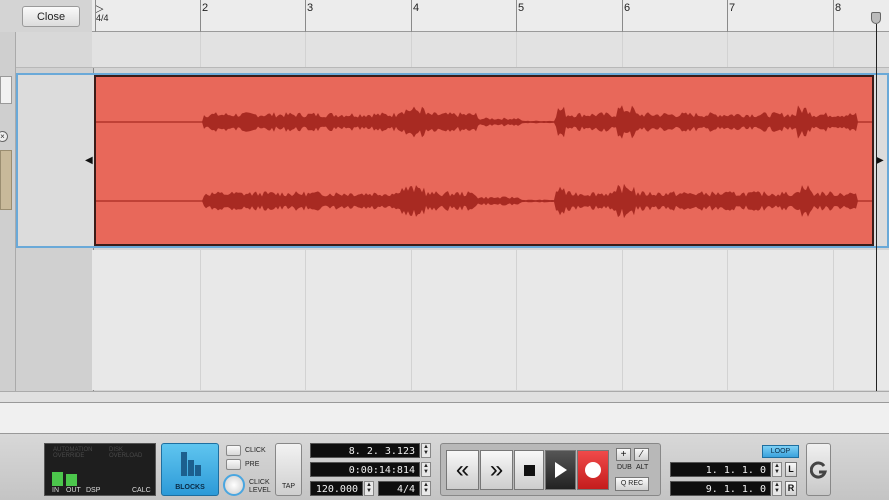 The image size is (889, 500). What do you see at coordinates (73, 453) in the screenshot?
I see `automation-override-indicator: AUTOMATION OVERRIDE` at bounding box center [73, 453].